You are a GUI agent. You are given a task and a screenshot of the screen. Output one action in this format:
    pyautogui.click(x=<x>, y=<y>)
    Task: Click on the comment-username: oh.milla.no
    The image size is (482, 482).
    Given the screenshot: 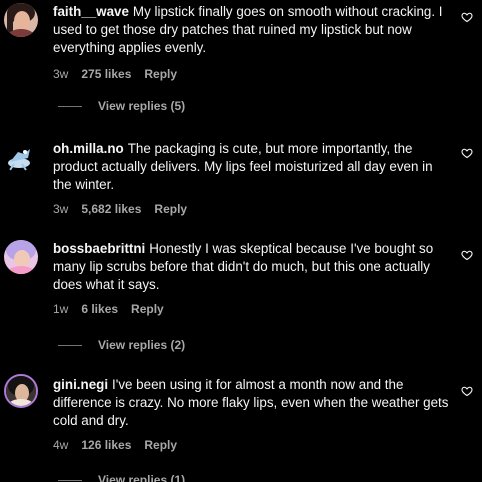 What is the action you would take?
    pyautogui.click(x=88, y=148)
    